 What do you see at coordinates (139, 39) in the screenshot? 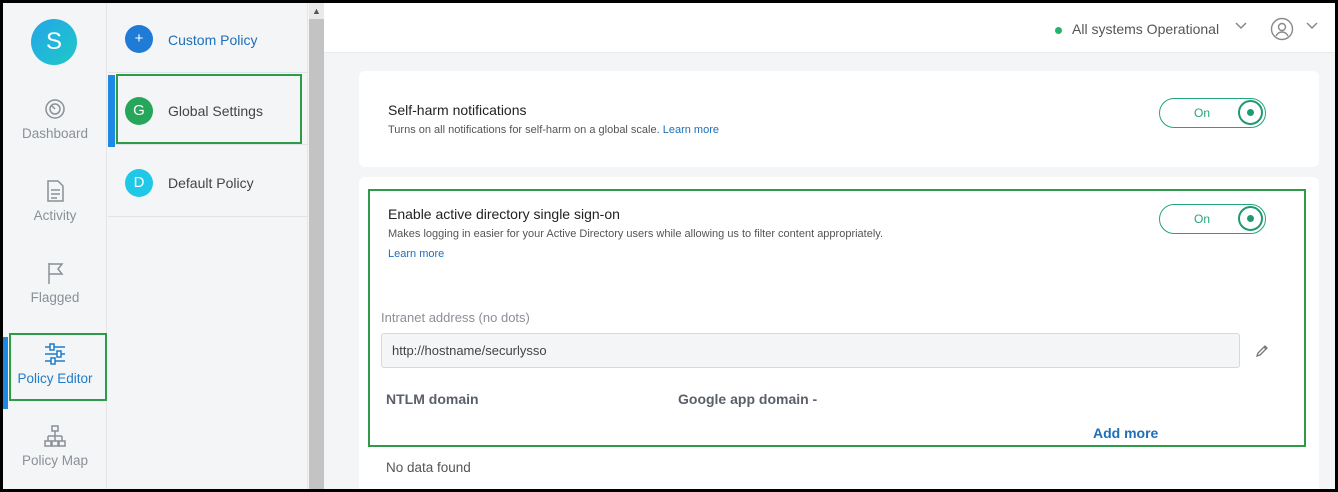
I see `plus-icon: +` at bounding box center [139, 39].